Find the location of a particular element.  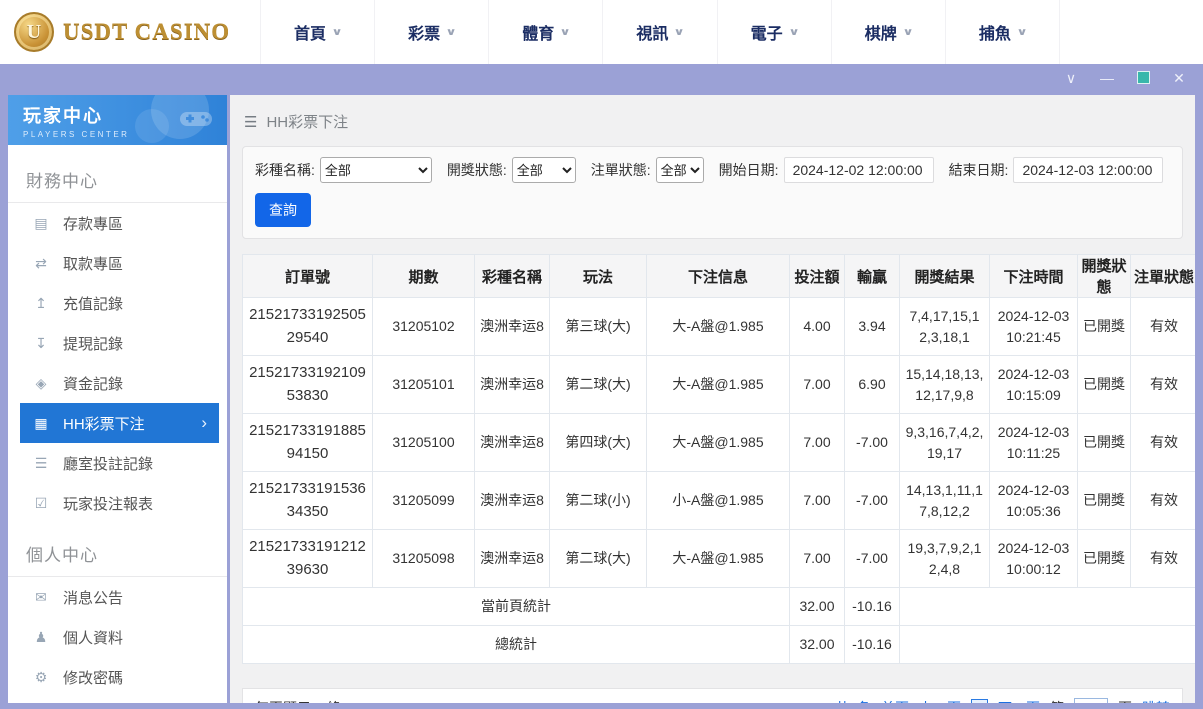

nav-item-lottery: 彩票 ∨ is located at coordinates (432, 32).